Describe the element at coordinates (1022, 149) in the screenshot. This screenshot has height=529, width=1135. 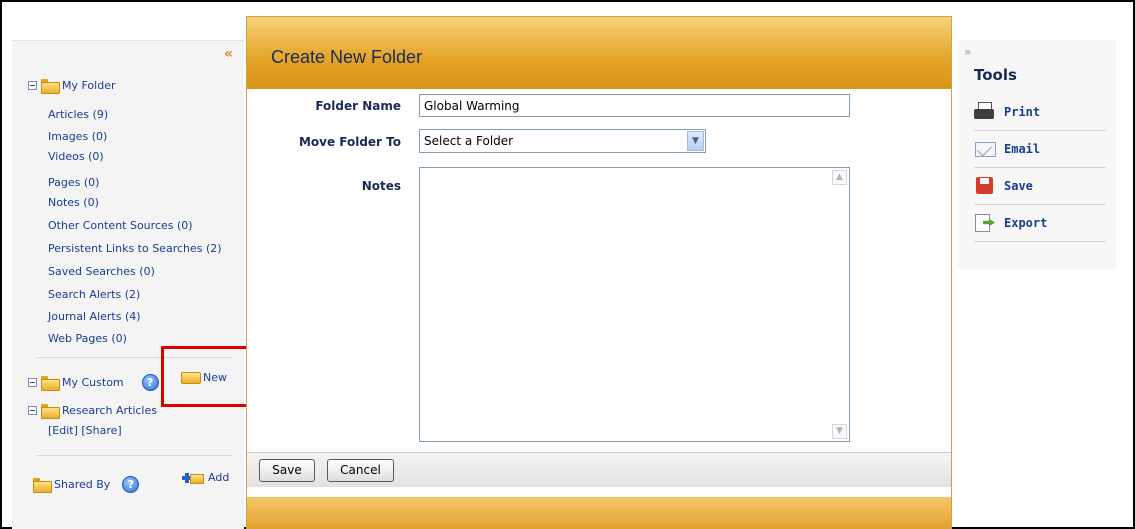
I see `tool-label: Email` at that location.